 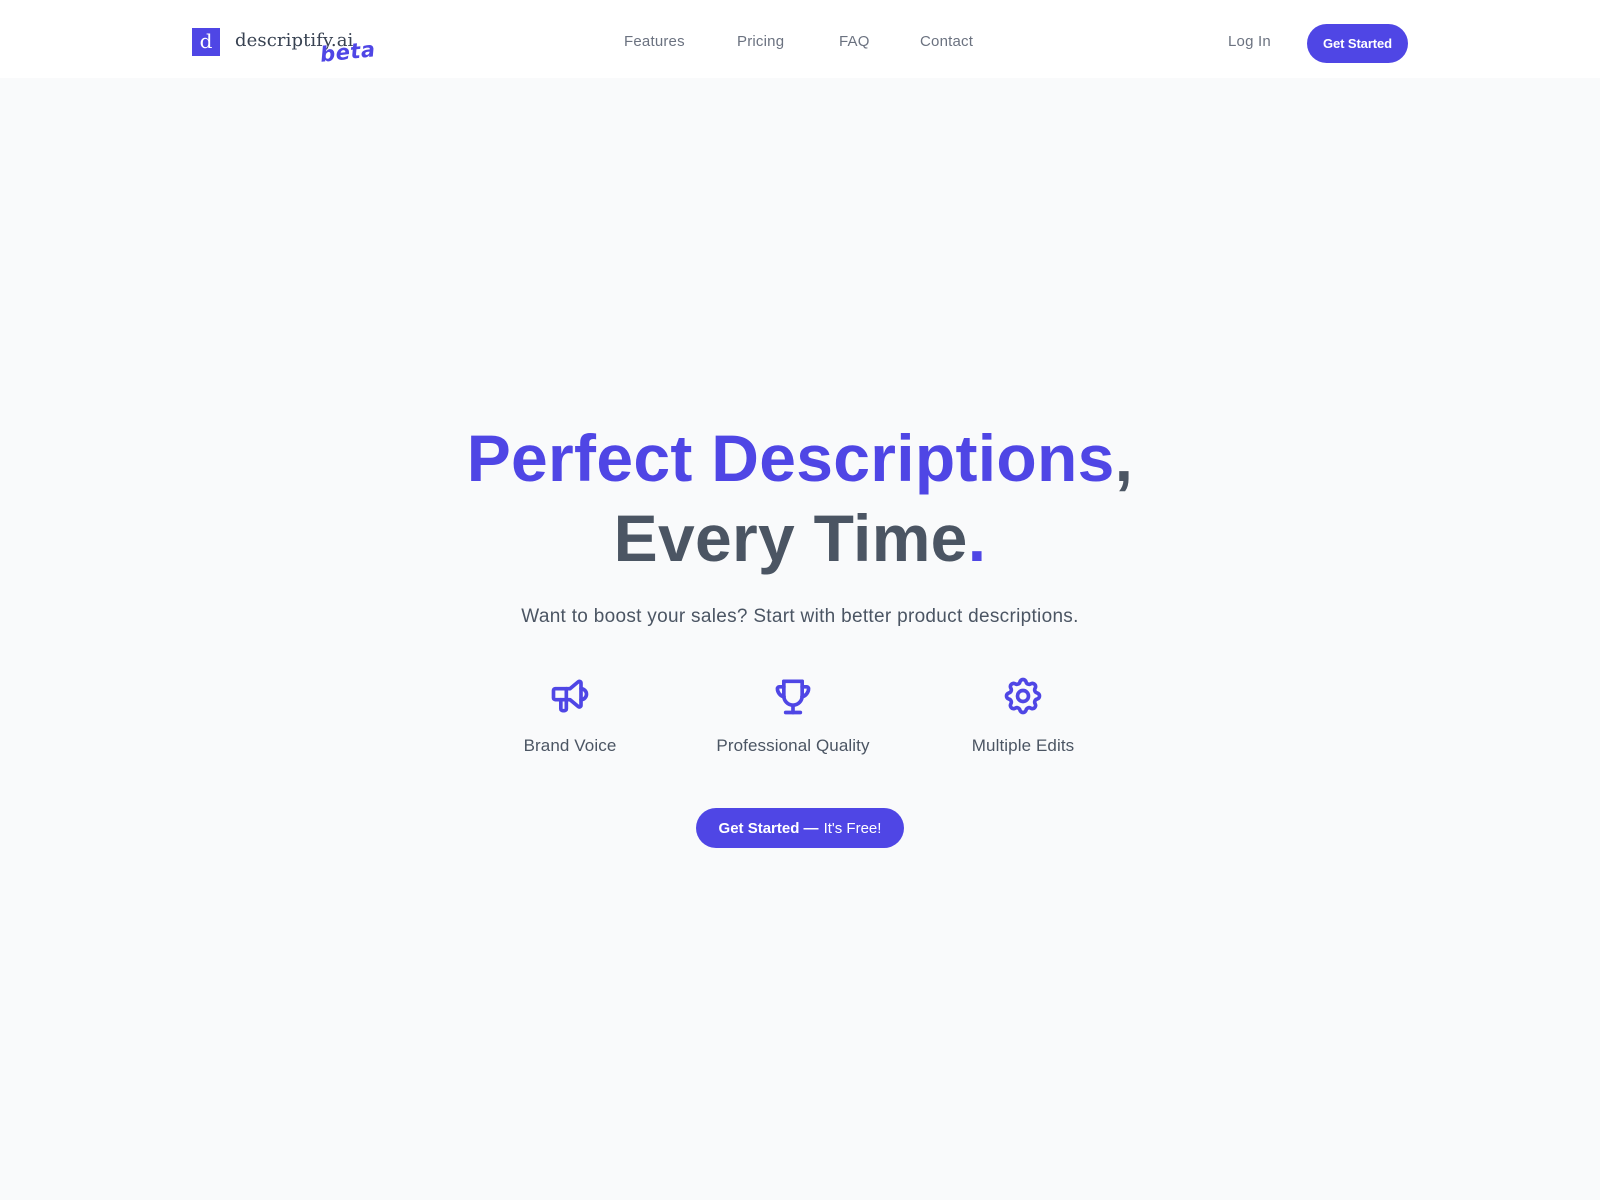 I want to click on feature-label: Brand Voice, so click(x=570, y=745).